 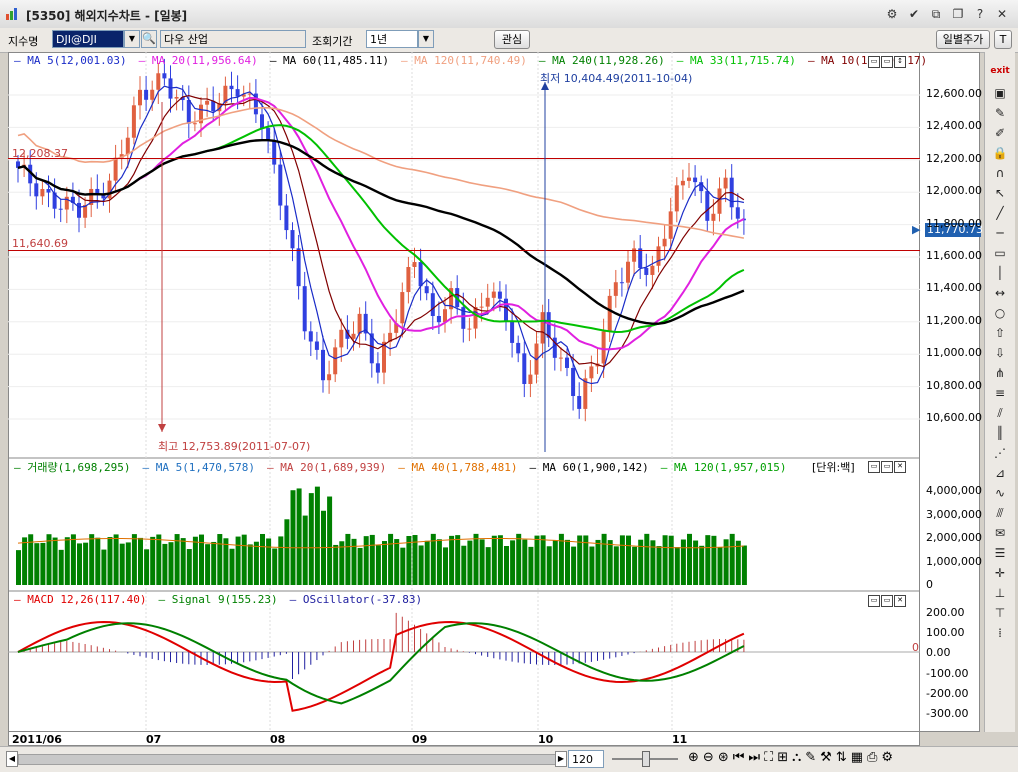 What do you see at coordinates (1000, 273) in the screenshot?
I see `vline-icon: │` at bounding box center [1000, 273].